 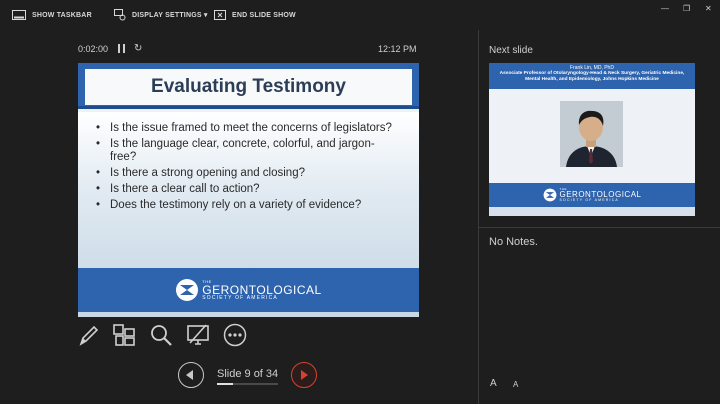 I want to click on show-taskbar-button: SHOW TASKBAR, so click(x=52, y=15).